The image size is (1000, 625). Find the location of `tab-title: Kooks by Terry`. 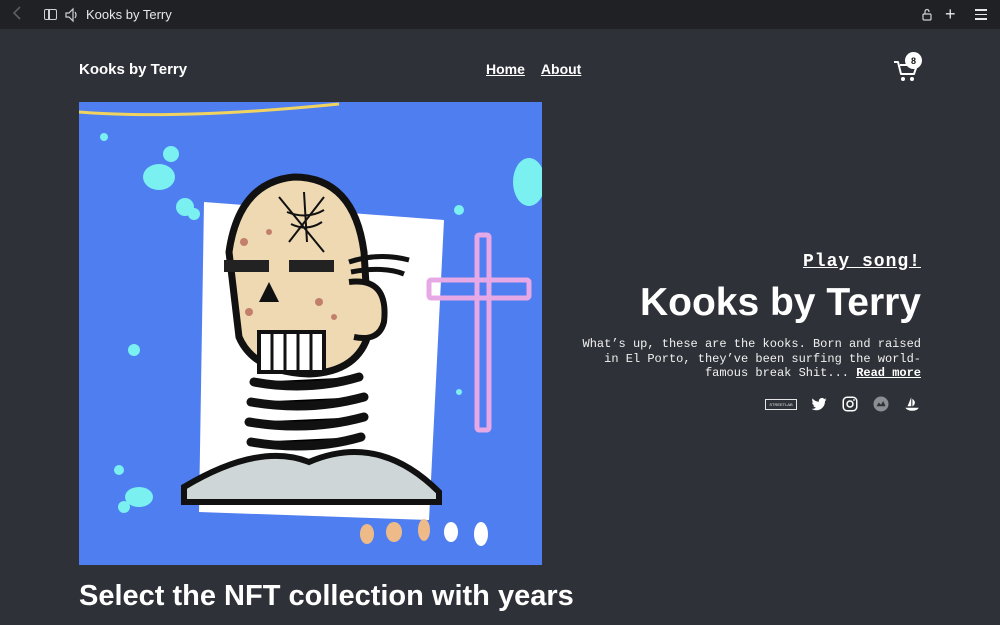

tab-title: Kooks by Terry is located at coordinates (129, 14).